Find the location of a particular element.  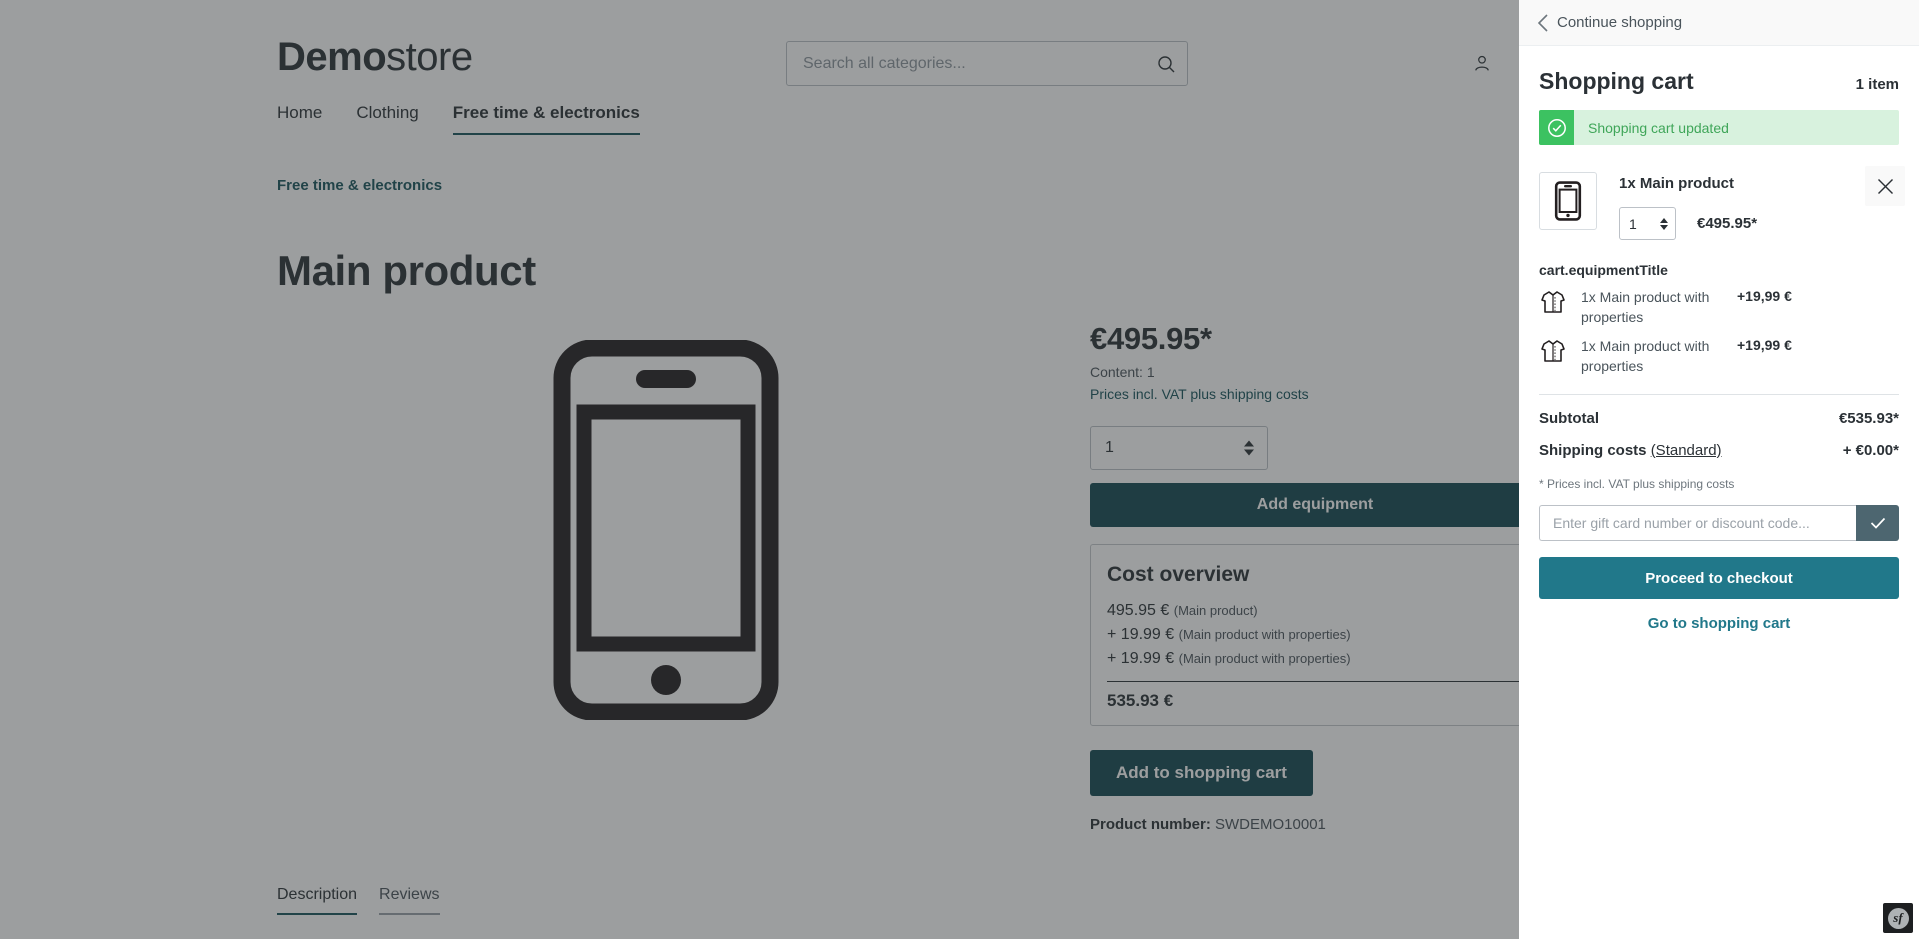

line-item-controls: 1 €495.95* is located at coordinates (1759, 223).